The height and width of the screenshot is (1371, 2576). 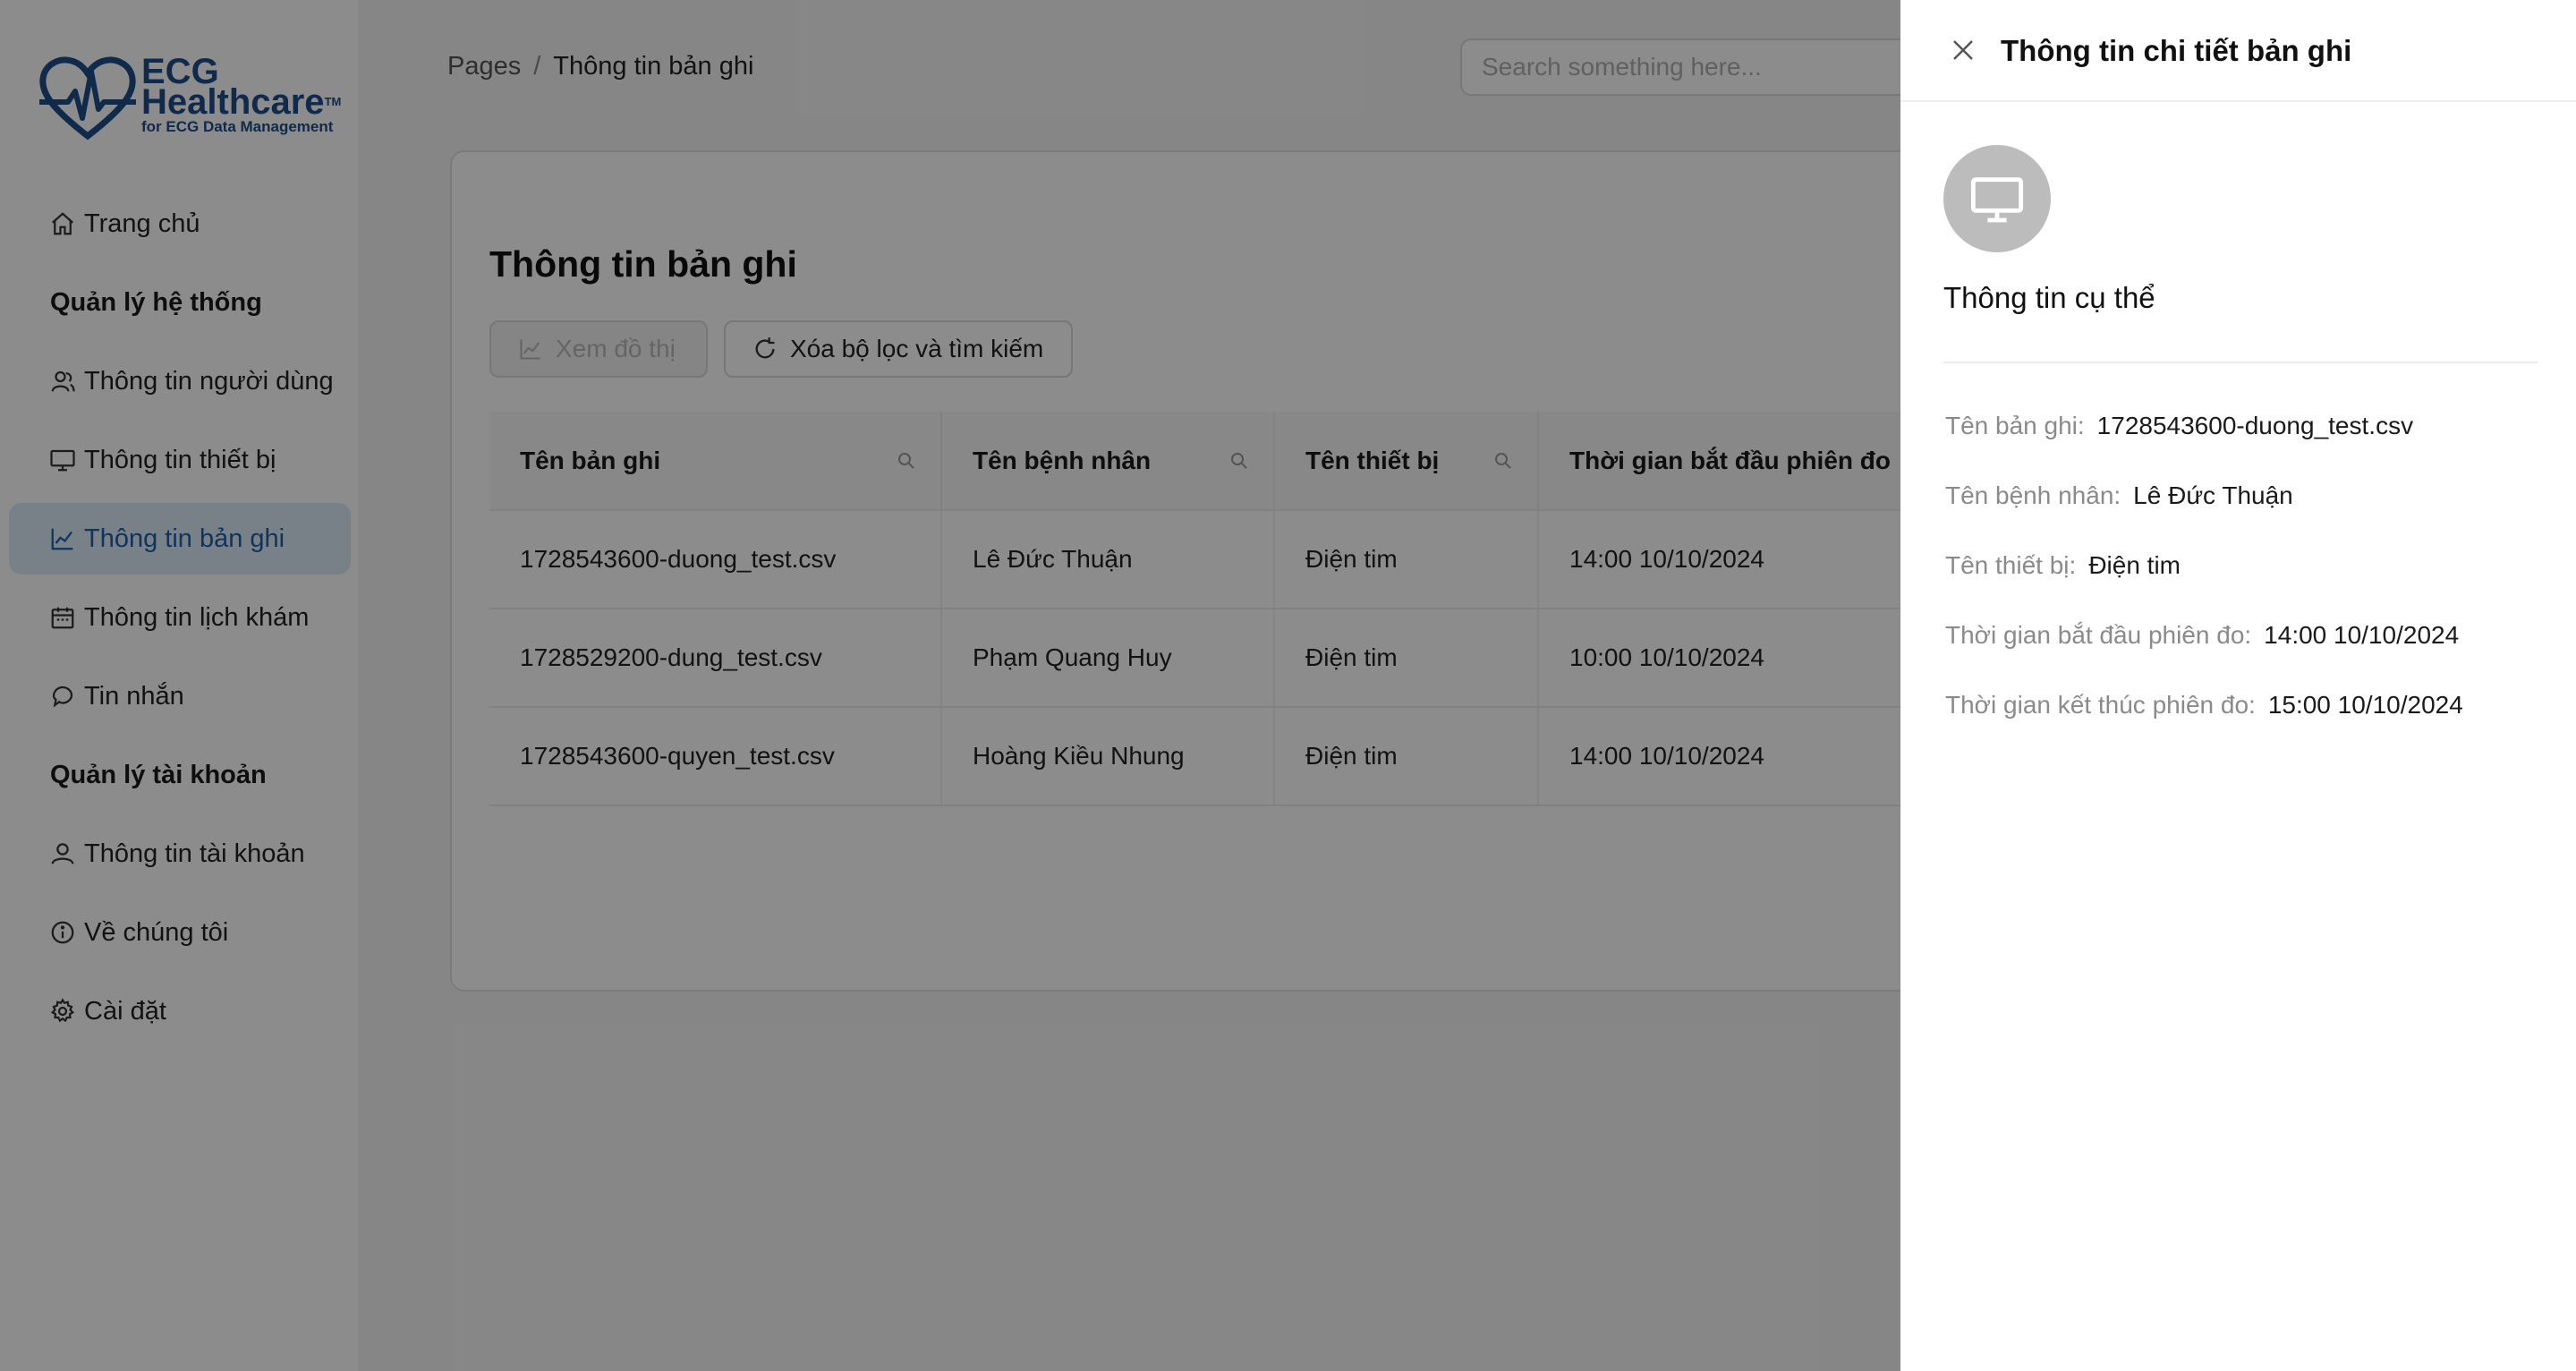 I want to click on detail-label: Tên bản ghi:, so click(x=2015, y=425).